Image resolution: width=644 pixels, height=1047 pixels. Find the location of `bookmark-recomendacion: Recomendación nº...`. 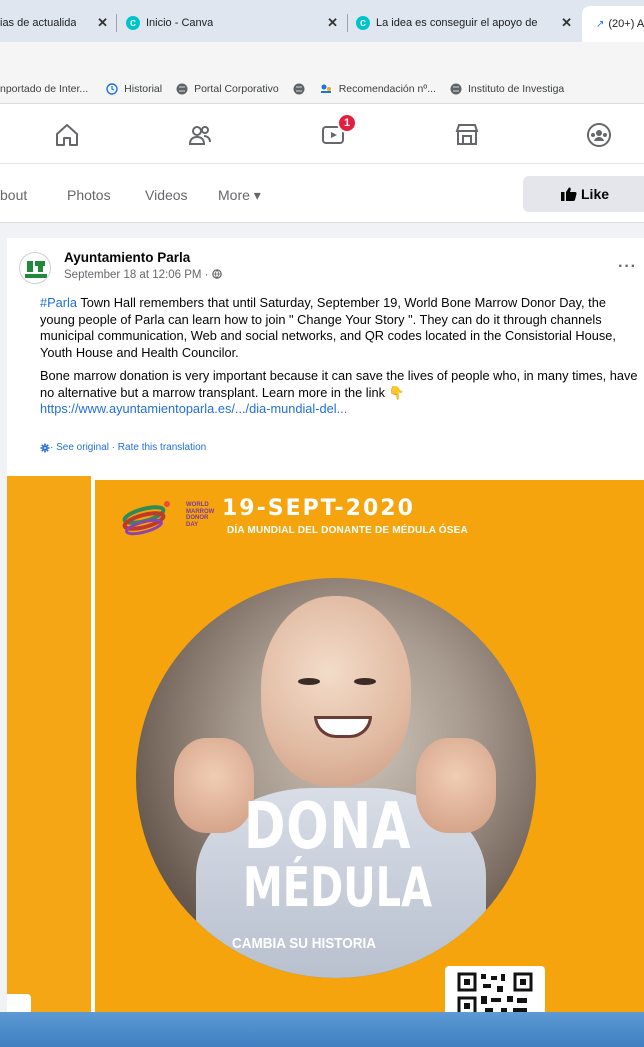

bookmark-recomendacion: Recomendación nº... is located at coordinates (377, 89).